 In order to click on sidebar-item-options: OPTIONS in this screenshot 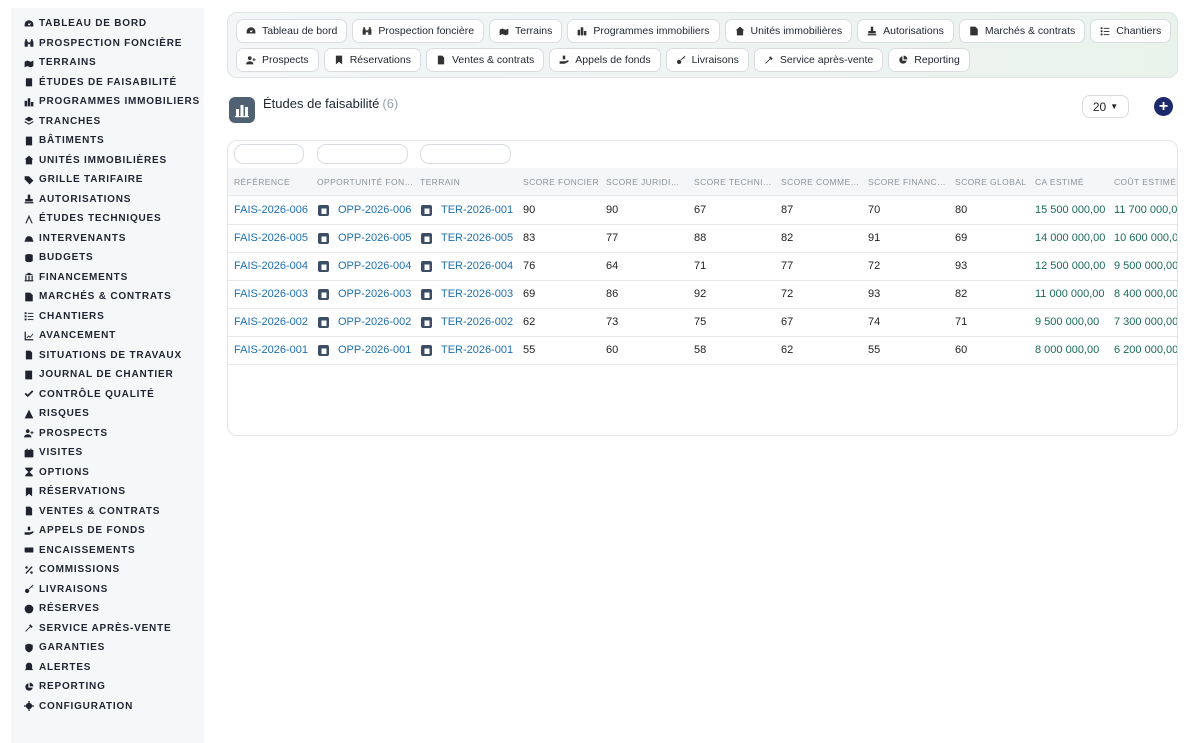, I will do `click(107, 473)`.